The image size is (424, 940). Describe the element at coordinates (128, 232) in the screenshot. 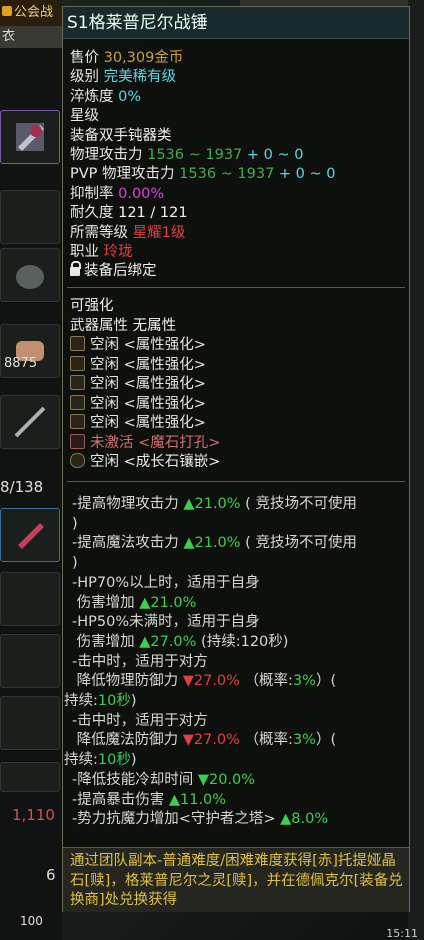

I see `level-req-row: 所需等级 星耀1级` at that location.